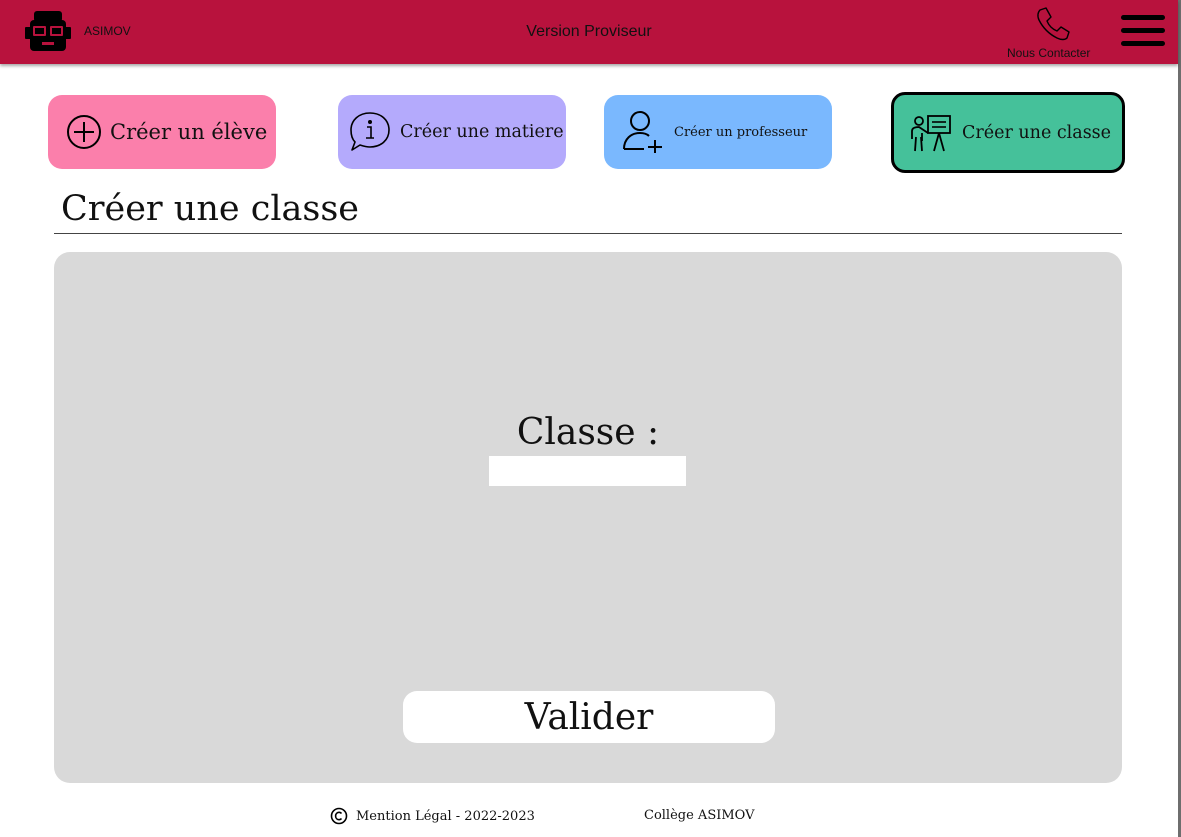 This screenshot has width=1181, height=837. Describe the element at coordinates (589, 717) in the screenshot. I see `validate-button: Valider` at that location.